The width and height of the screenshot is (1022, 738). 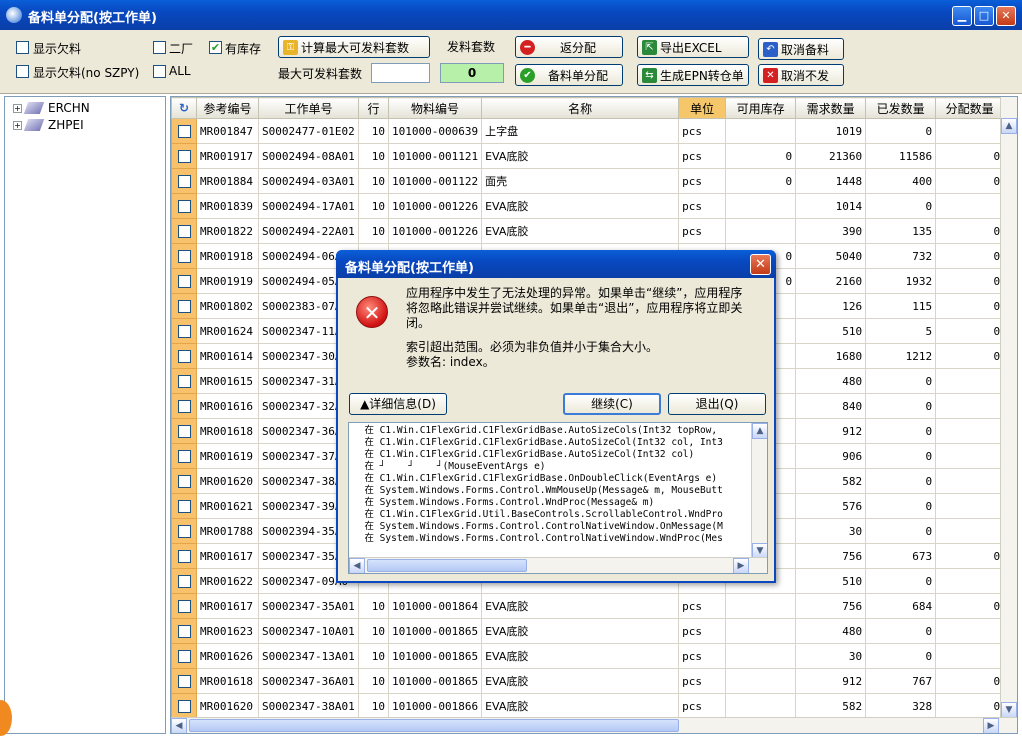 What do you see at coordinates (760, 264) in the screenshot?
I see `dialog-close-button: ✕` at bounding box center [760, 264].